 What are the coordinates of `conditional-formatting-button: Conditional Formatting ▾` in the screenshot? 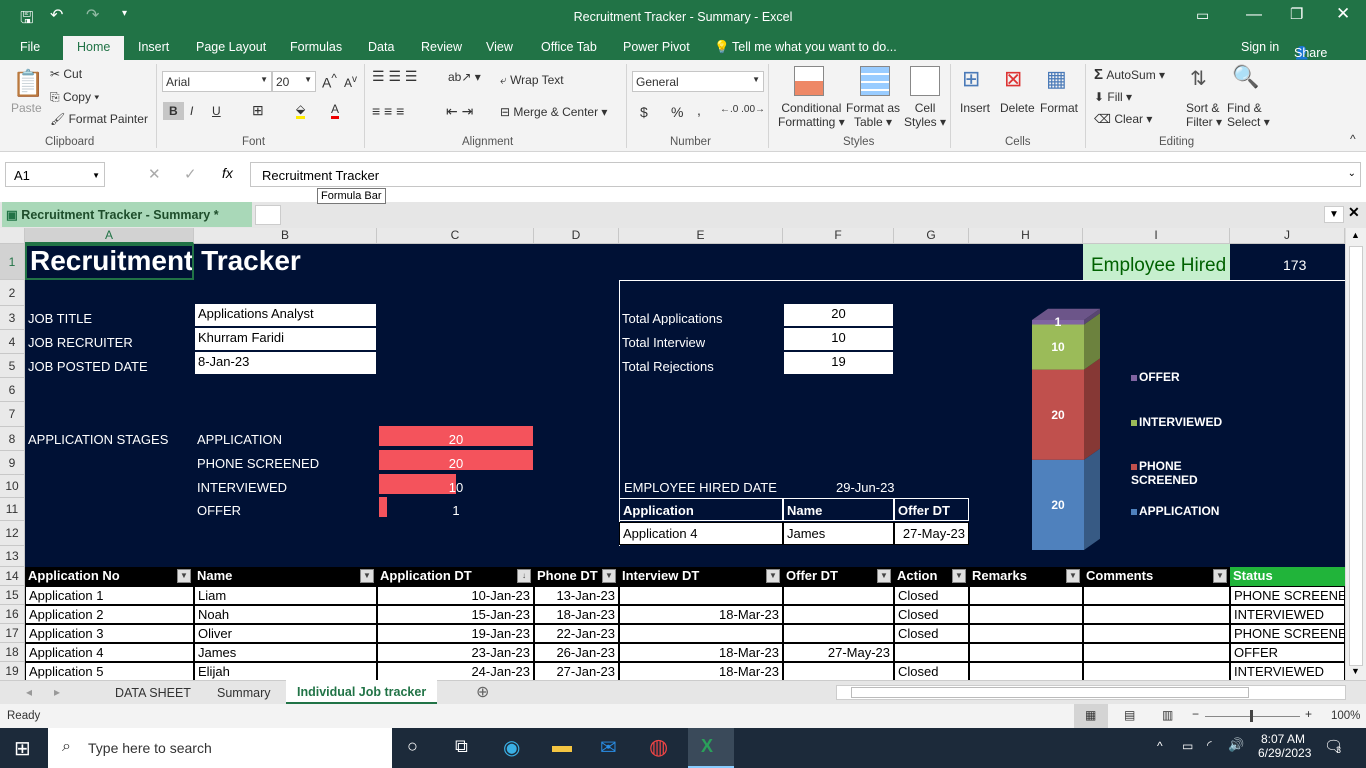 It's located at (811, 115).